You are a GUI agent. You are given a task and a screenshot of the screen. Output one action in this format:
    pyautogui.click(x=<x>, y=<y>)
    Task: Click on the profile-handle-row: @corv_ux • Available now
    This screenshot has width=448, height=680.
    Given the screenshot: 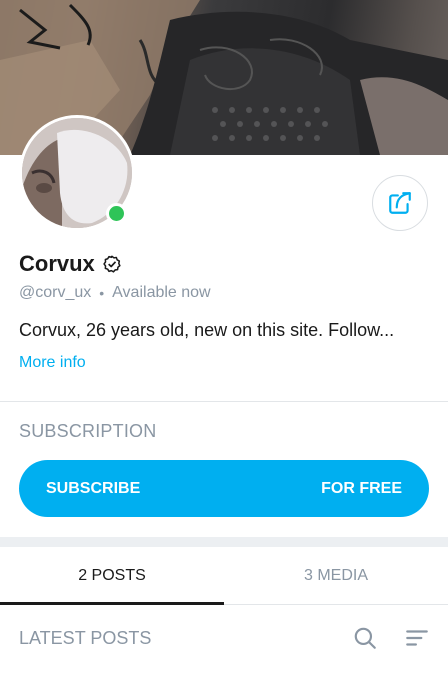 What is the action you would take?
    pyautogui.click(x=115, y=293)
    